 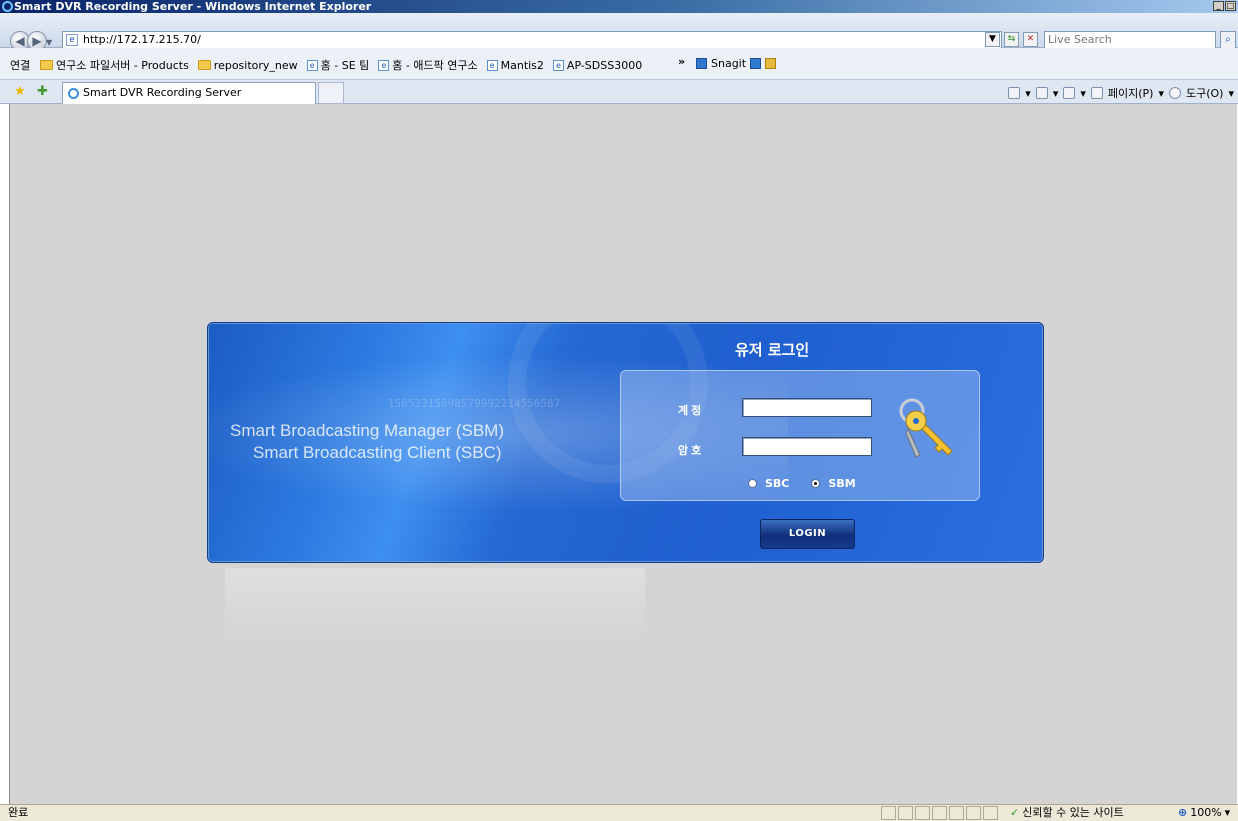 I want to click on tab-smart-dvr: Smart DVR Recording Server, so click(x=189, y=93).